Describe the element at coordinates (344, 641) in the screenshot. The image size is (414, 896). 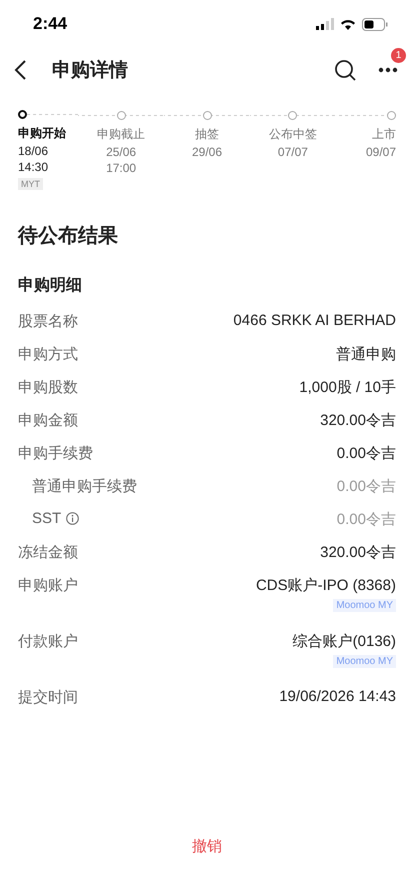
I see `detail-value: 综合账户(0136)` at that location.